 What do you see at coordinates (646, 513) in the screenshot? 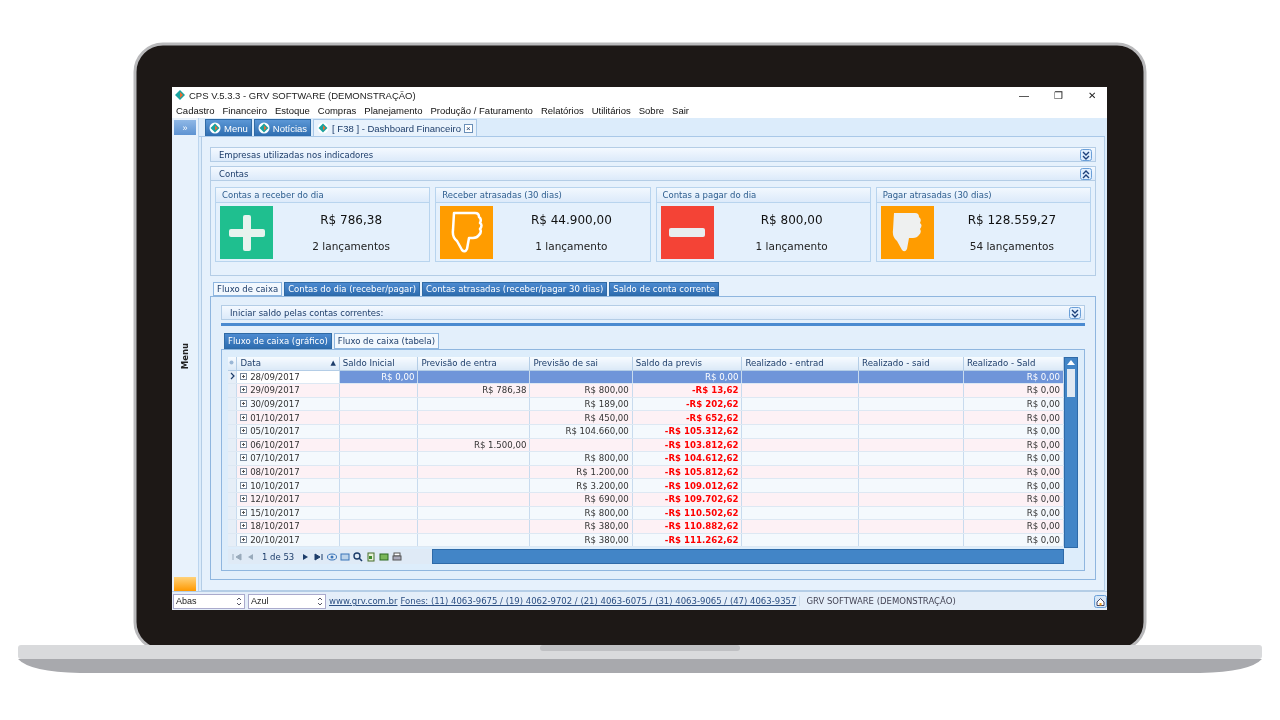
I see `table-row: 15/10/2017 R$ 800,00 -R$ 110.502,62 R$ 0,00` at bounding box center [646, 513].